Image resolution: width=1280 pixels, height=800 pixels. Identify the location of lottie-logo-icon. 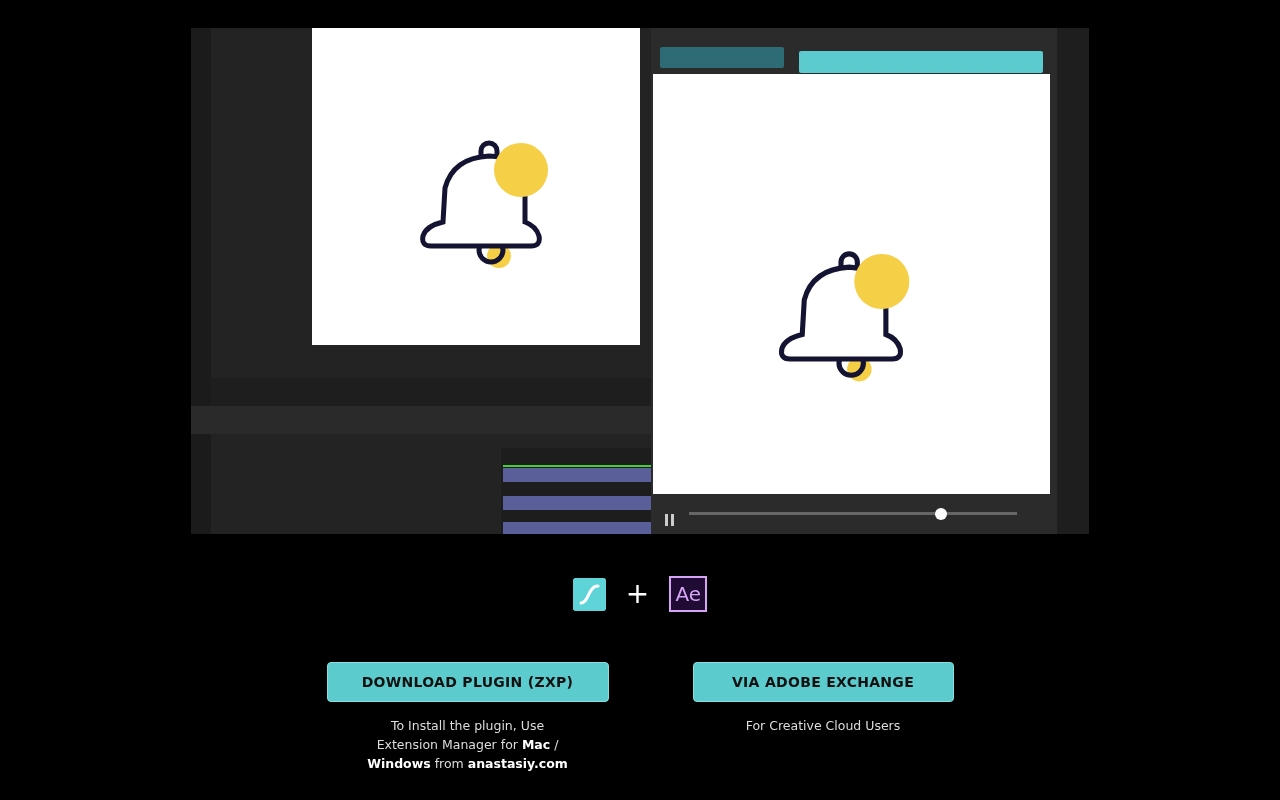
(589, 594).